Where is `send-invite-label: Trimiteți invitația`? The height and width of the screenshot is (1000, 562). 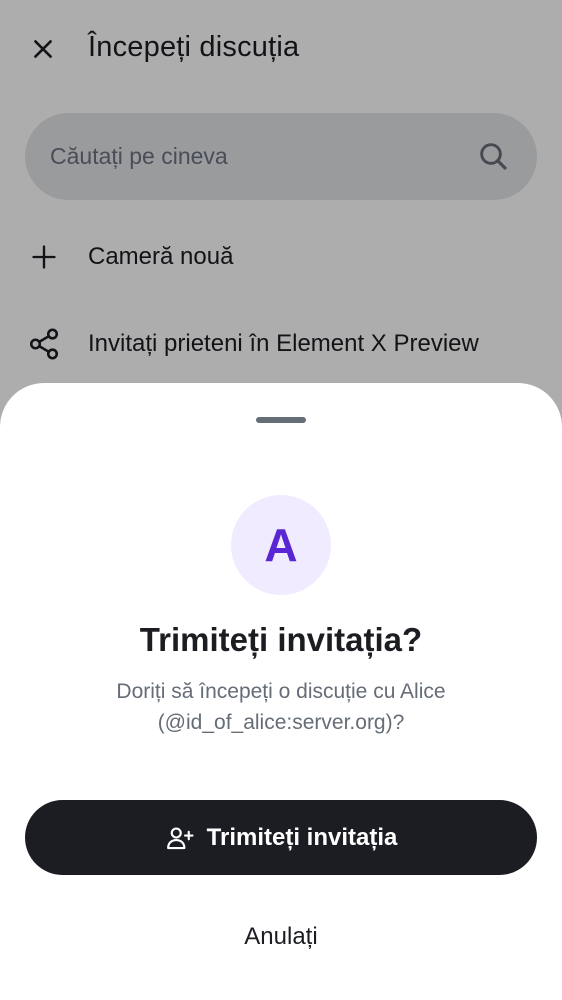 send-invite-label: Trimiteți invitația is located at coordinates (302, 837).